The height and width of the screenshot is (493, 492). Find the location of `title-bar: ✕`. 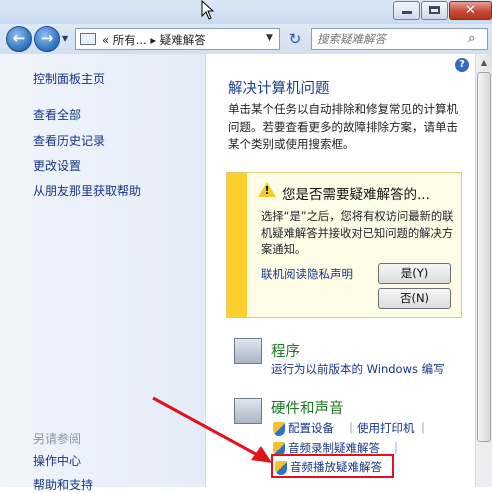

title-bar: ✕ is located at coordinates (246, 12).